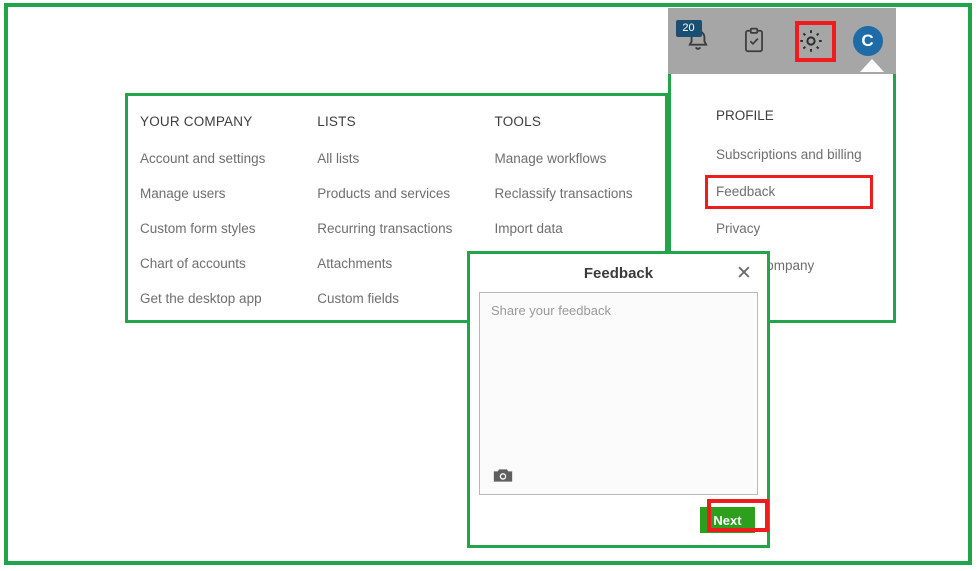  I want to click on next-button: Next, so click(727, 520).